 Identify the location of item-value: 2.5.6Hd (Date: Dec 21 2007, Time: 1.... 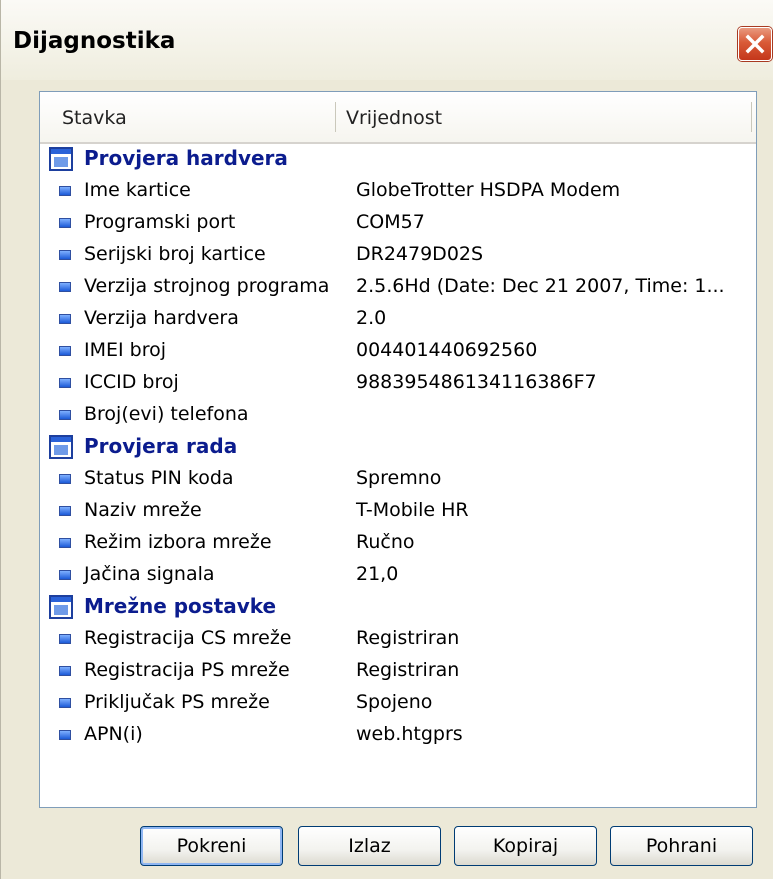
(540, 286).